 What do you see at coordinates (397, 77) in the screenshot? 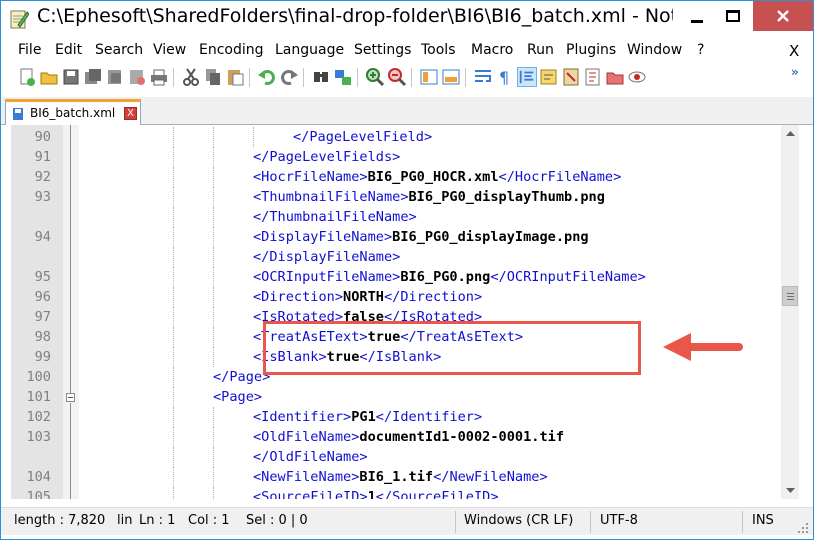
I see `zoom-out-icon` at bounding box center [397, 77].